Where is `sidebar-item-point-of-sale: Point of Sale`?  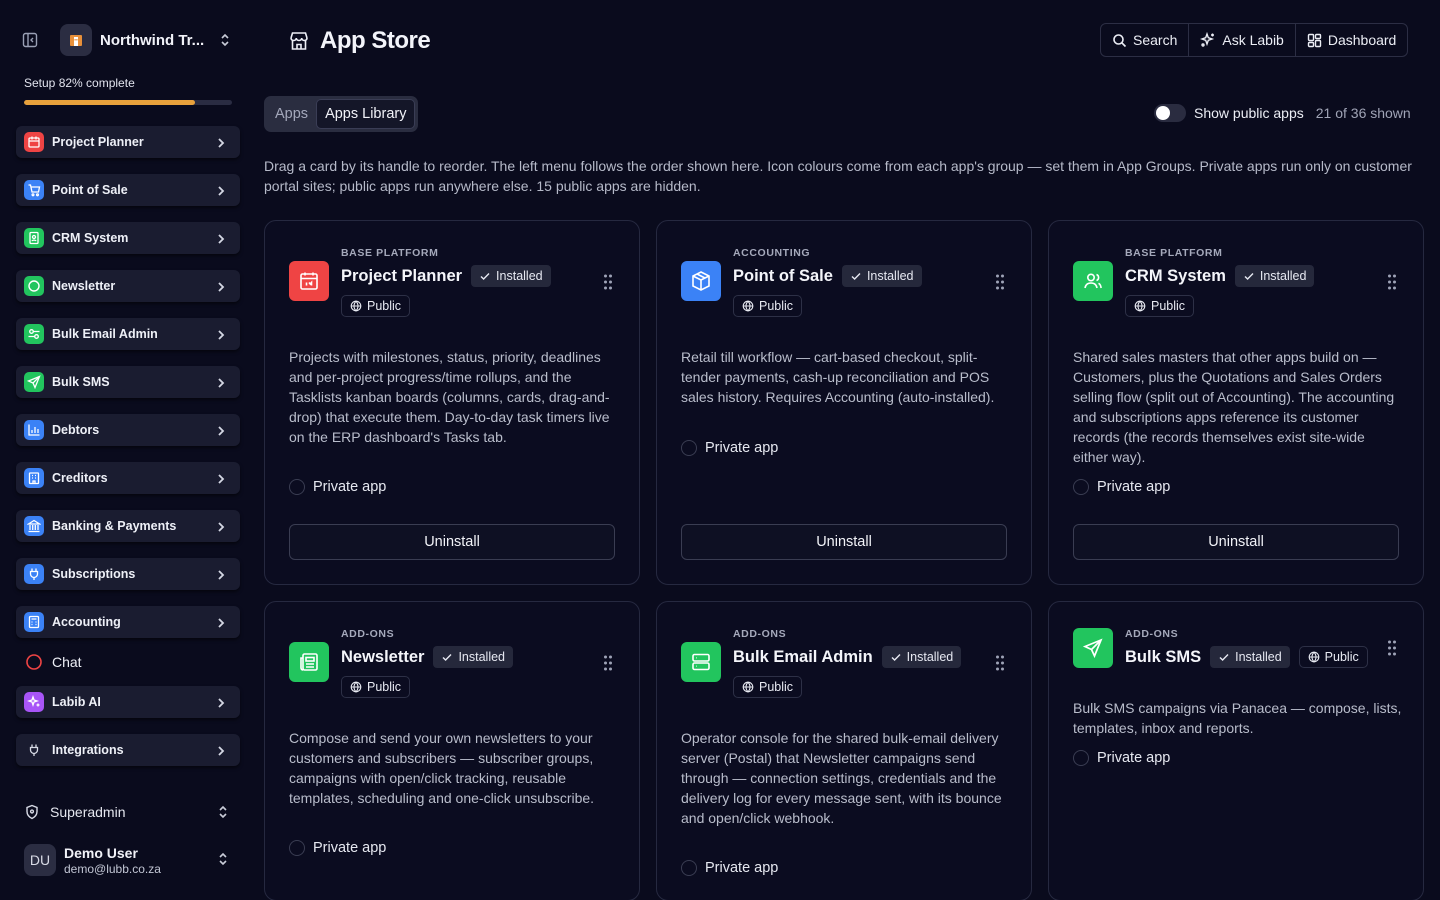 sidebar-item-point-of-sale: Point of Sale is located at coordinates (128, 190).